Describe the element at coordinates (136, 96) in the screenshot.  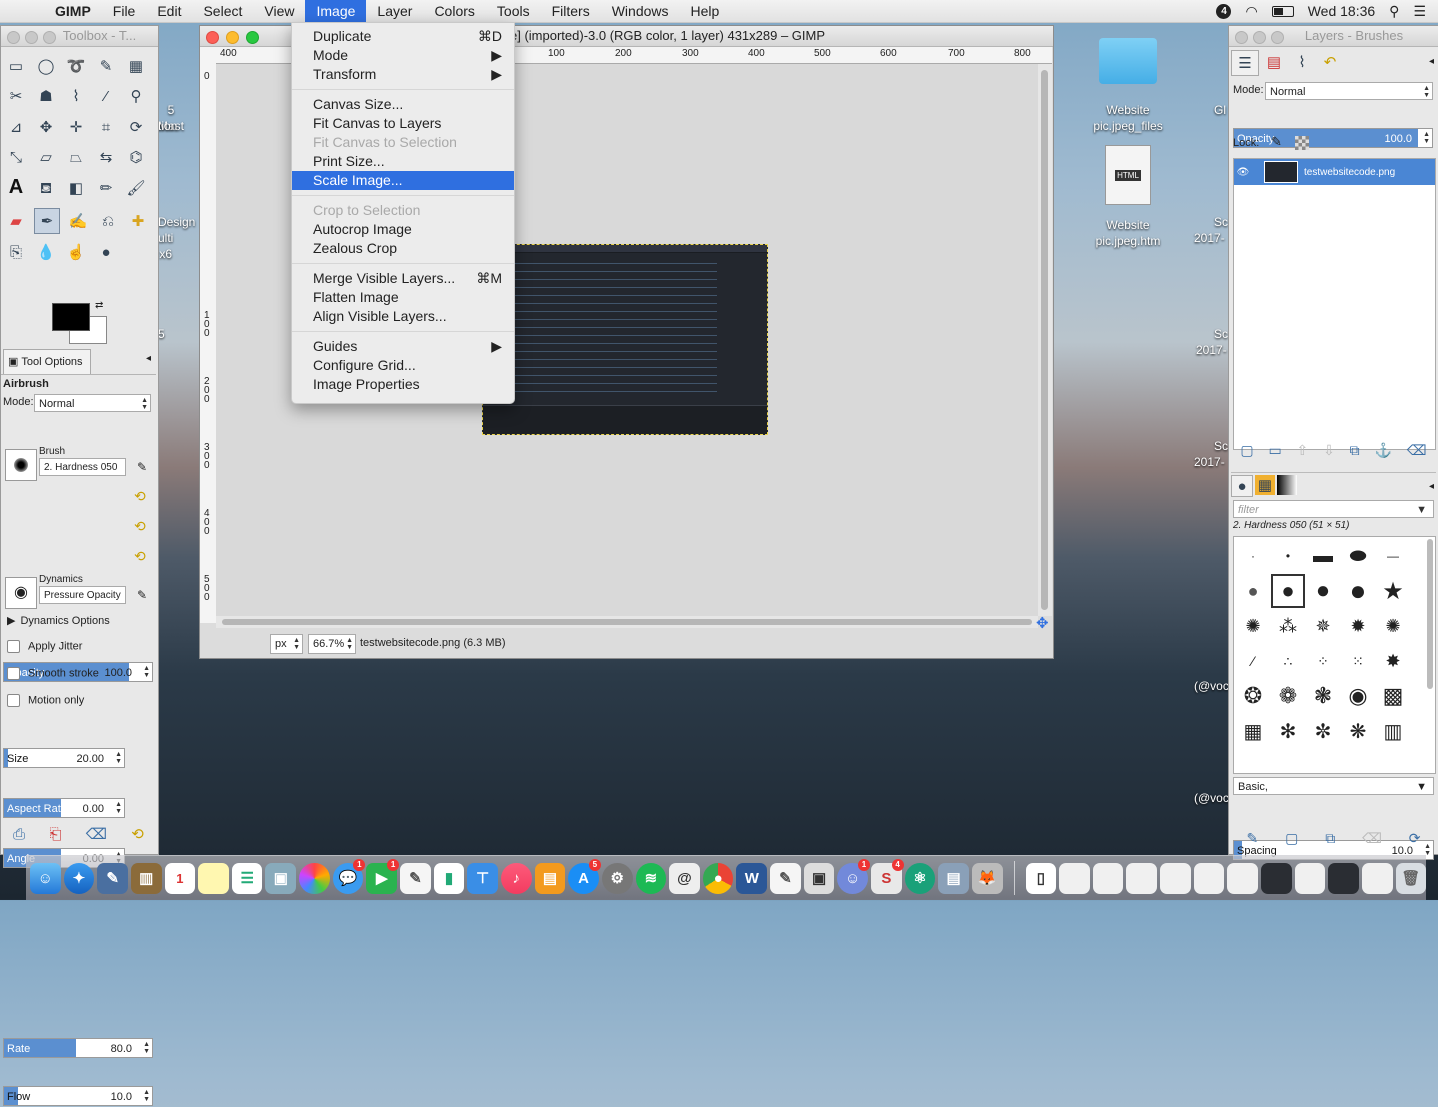
I see `zoom-icon: ⚲` at that location.